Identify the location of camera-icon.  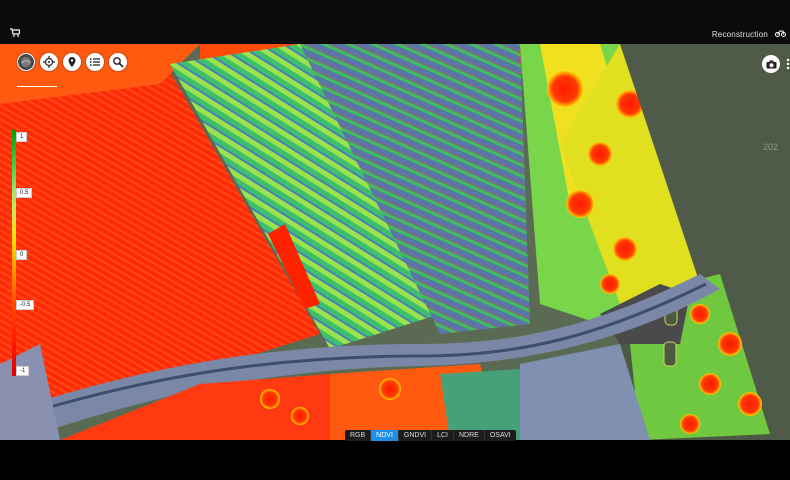
(771, 64).